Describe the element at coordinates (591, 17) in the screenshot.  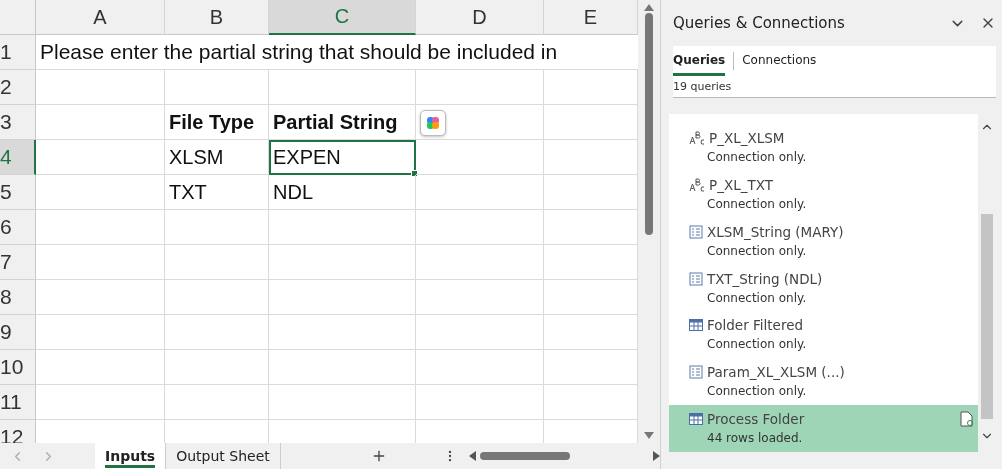
I see `column-header: E` at that location.